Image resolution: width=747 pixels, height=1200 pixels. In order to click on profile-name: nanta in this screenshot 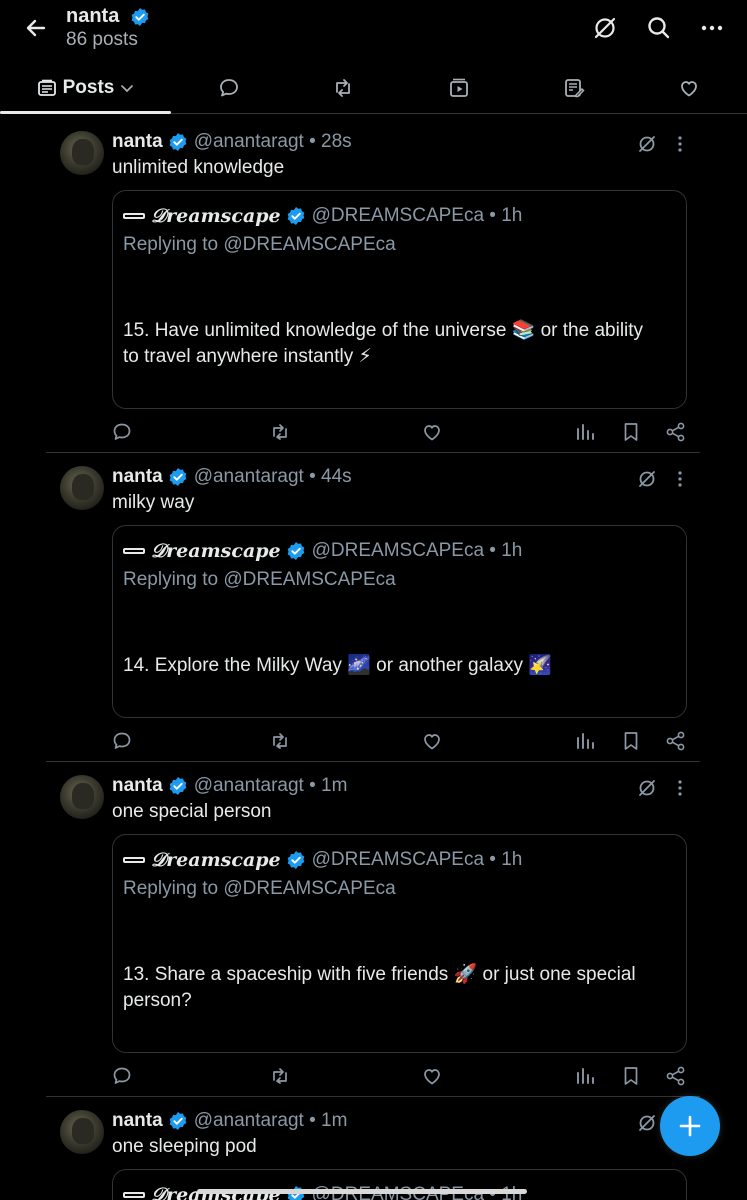, I will do `click(108, 16)`.